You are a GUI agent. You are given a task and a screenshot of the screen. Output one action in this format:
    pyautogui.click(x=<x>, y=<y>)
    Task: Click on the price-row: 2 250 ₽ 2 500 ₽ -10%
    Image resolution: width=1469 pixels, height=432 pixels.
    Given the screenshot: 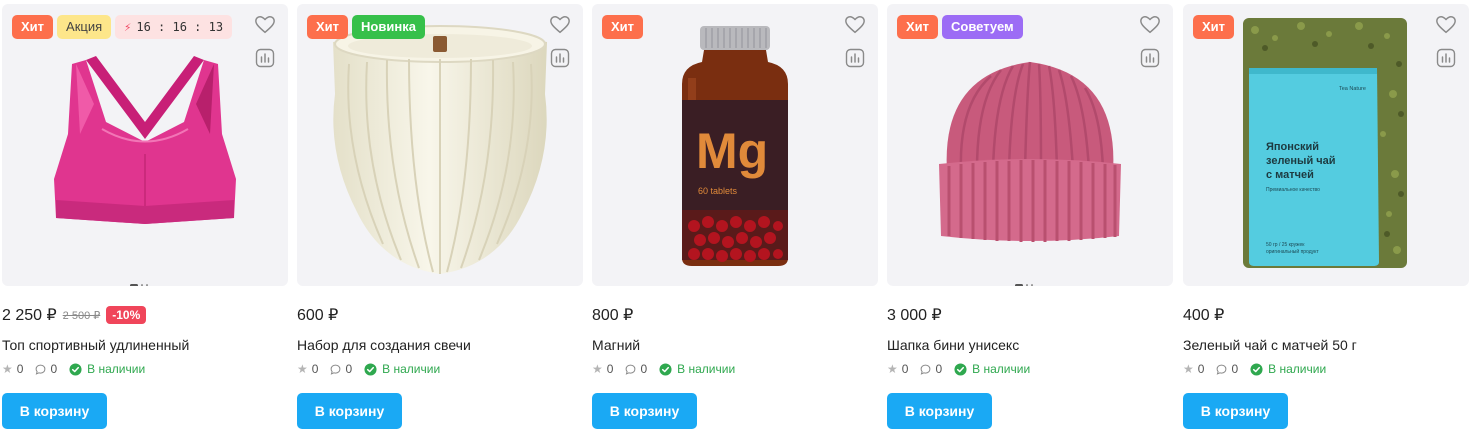 What is the action you would take?
    pyautogui.click(x=74, y=315)
    